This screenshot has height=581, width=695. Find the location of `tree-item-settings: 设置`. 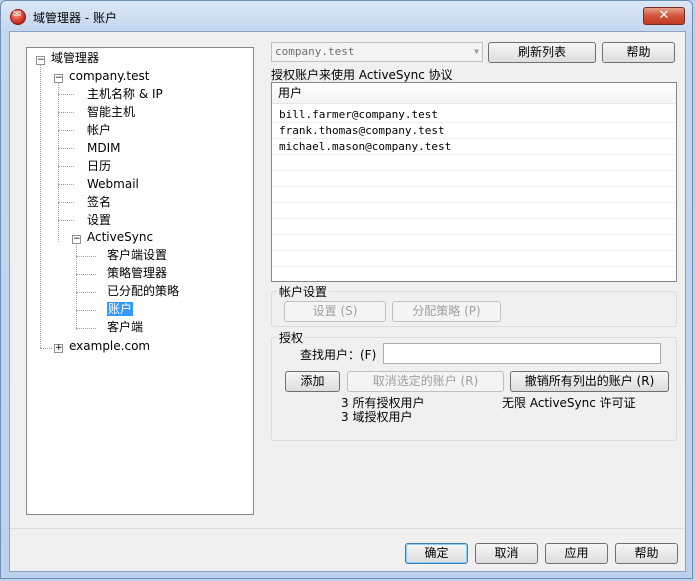

tree-item-settings: 设置 is located at coordinates (99, 220).